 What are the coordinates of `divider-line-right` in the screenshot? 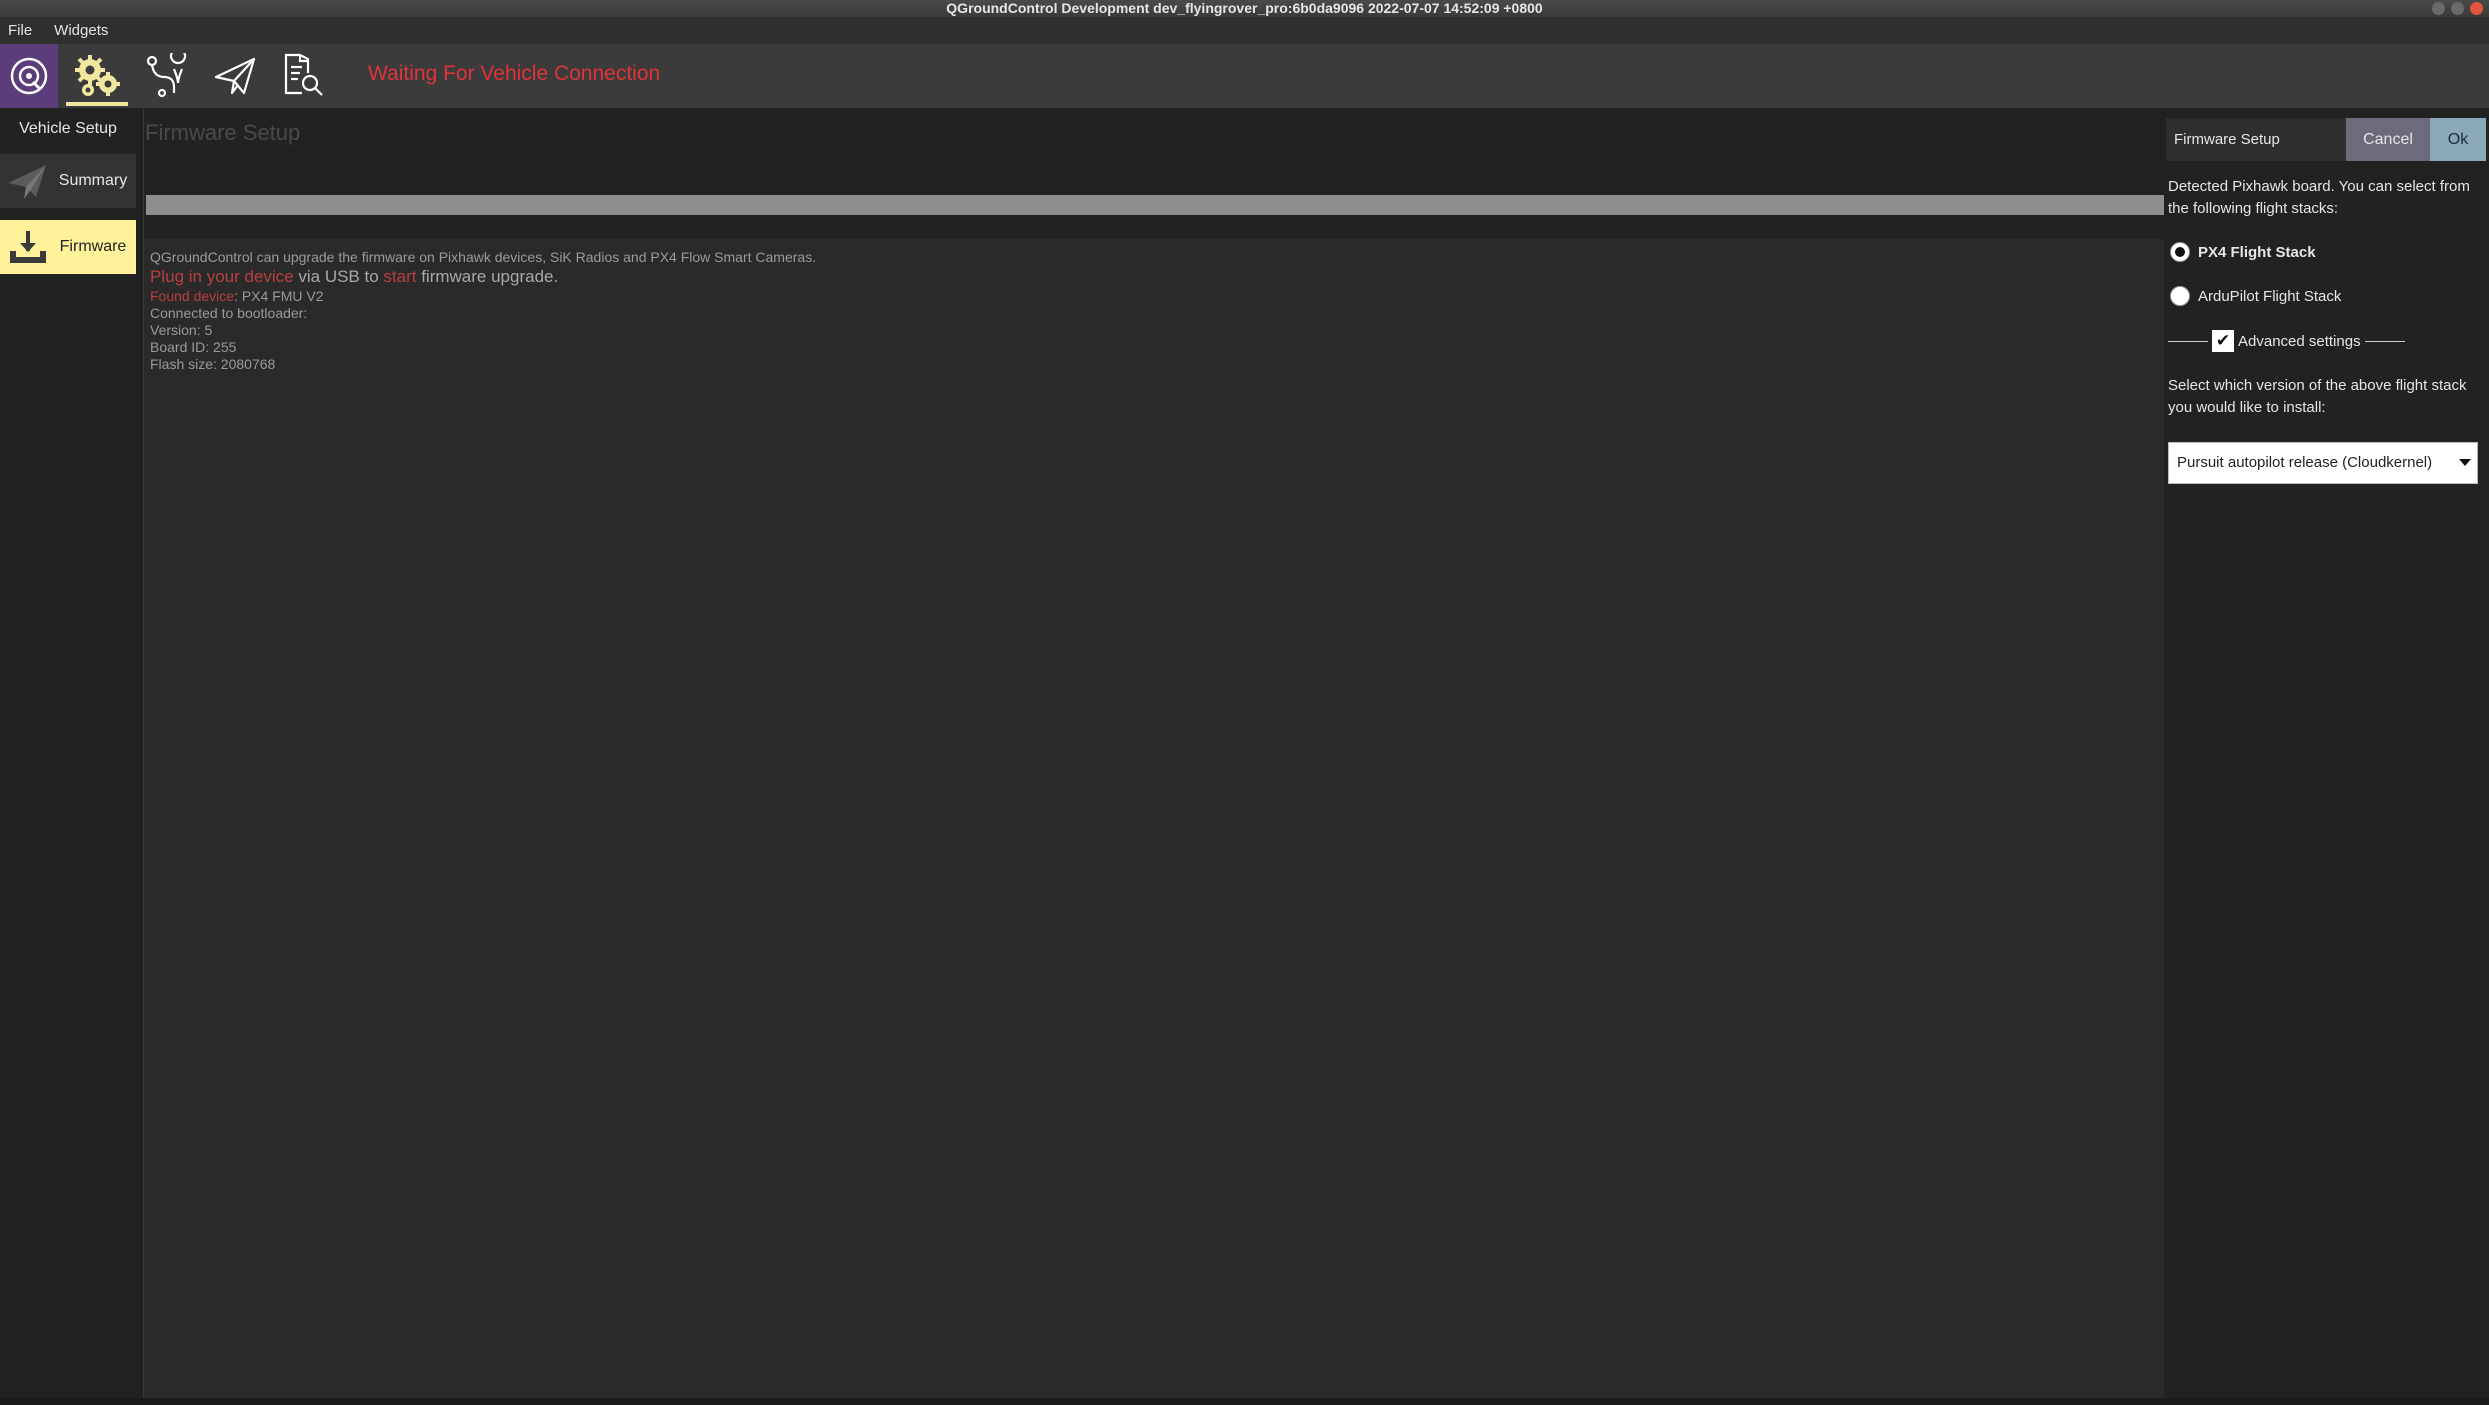 It's located at (2384, 341).